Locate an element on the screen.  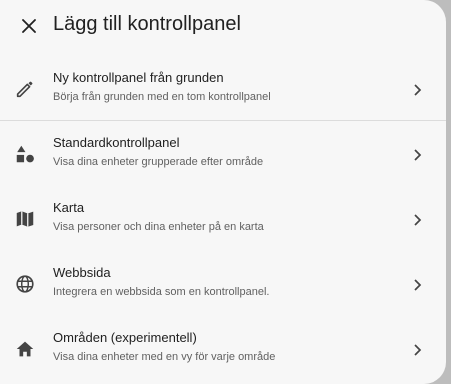
close-button is located at coordinates (29, 26).